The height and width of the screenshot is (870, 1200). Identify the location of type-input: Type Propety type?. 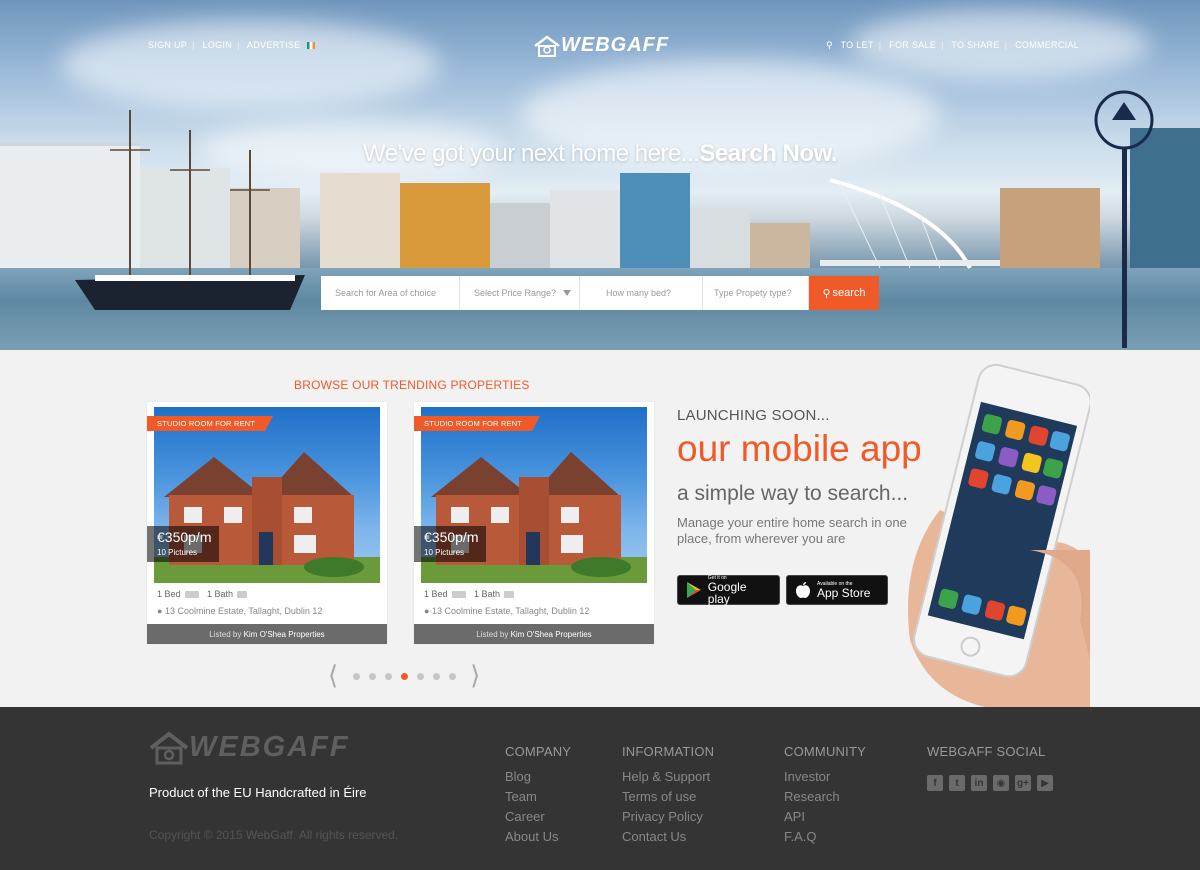
(756, 293).